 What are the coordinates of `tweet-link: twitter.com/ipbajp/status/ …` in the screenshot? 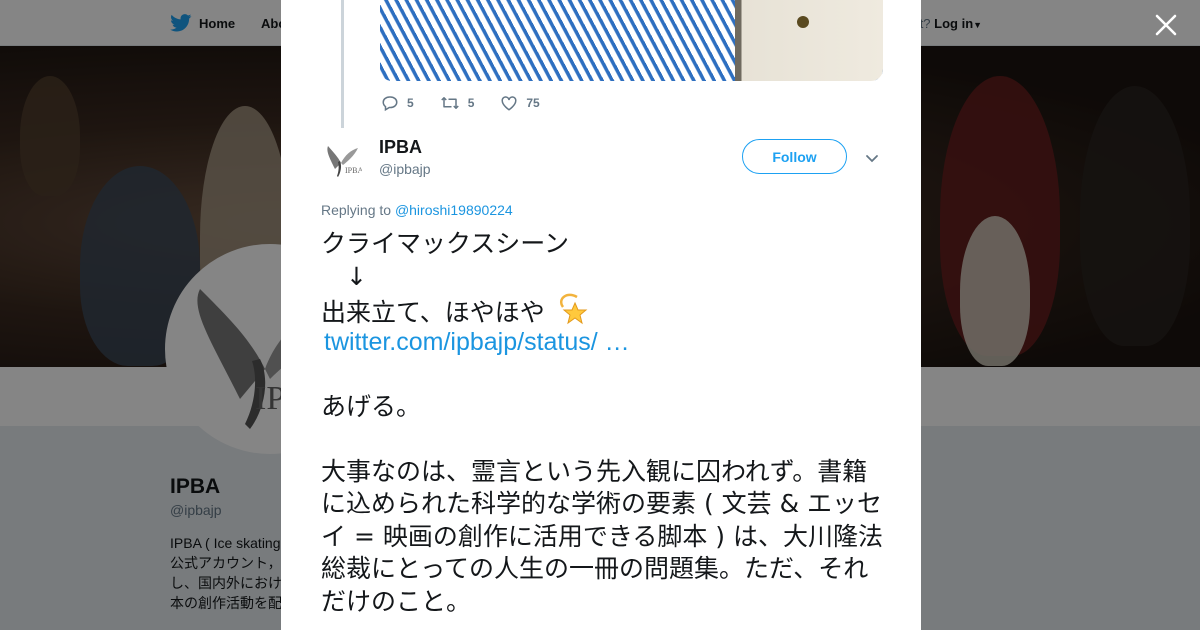 It's located at (606, 342).